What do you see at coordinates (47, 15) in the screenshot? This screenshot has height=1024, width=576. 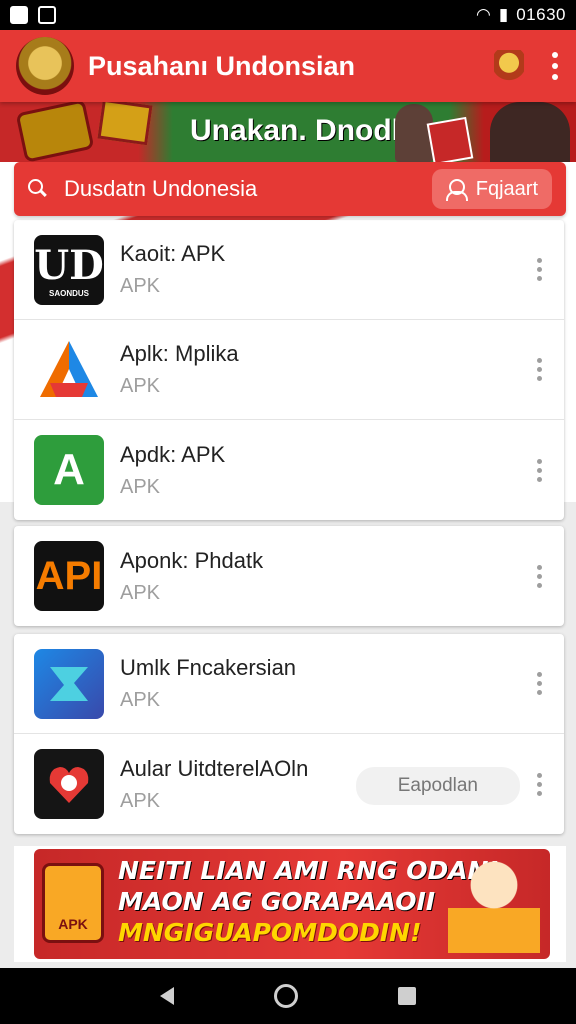 I see `gallery-icon` at bounding box center [47, 15].